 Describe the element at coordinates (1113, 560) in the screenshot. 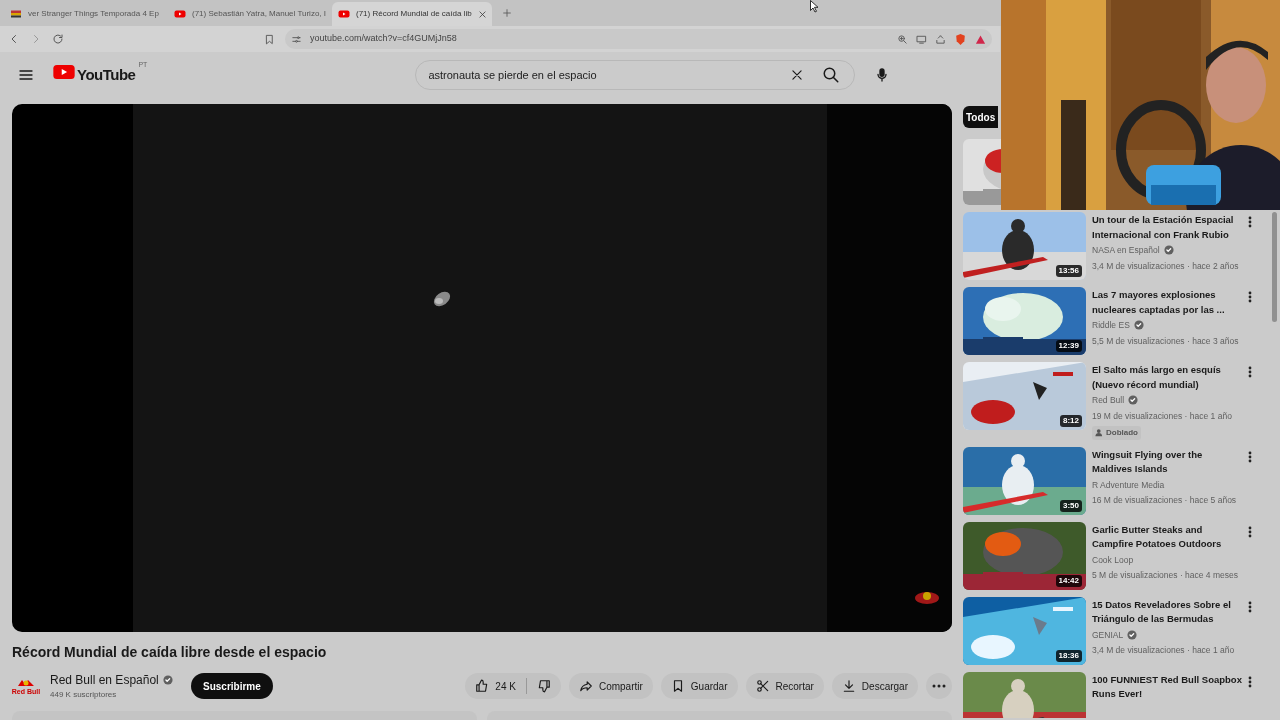

I see `channel-name: Cook Loop` at that location.